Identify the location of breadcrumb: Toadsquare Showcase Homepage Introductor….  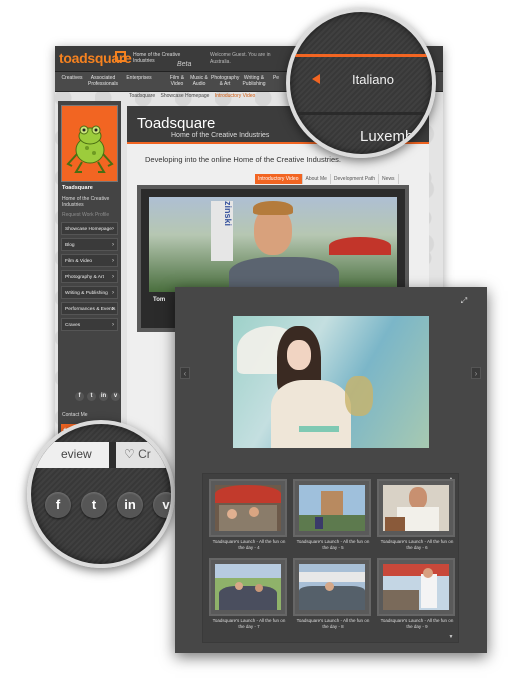
(194, 98).